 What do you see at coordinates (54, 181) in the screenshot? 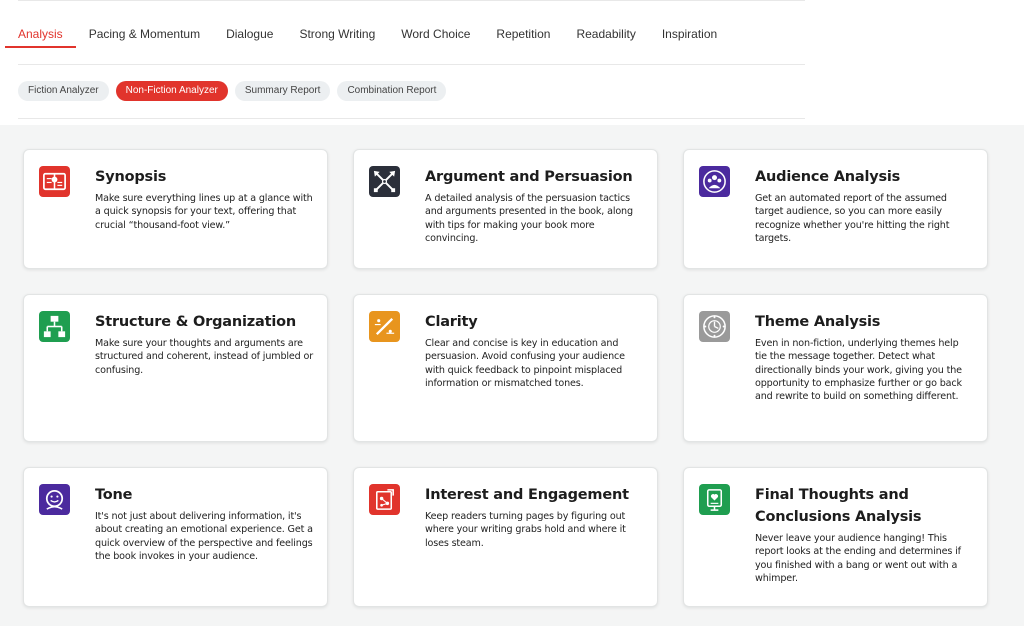
I see `book-icon` at bounding box center [54, 181].